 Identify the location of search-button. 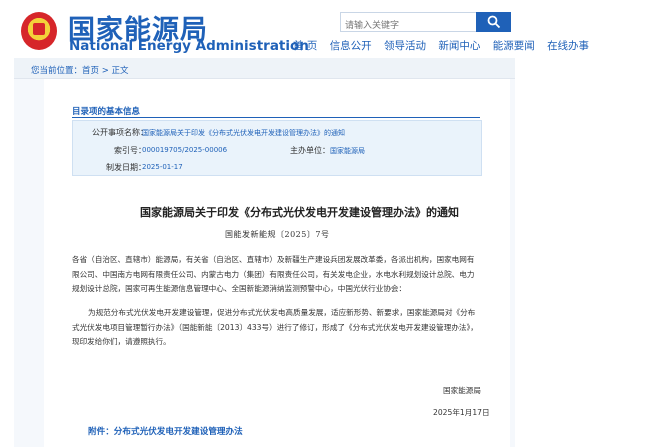
(493, 22).